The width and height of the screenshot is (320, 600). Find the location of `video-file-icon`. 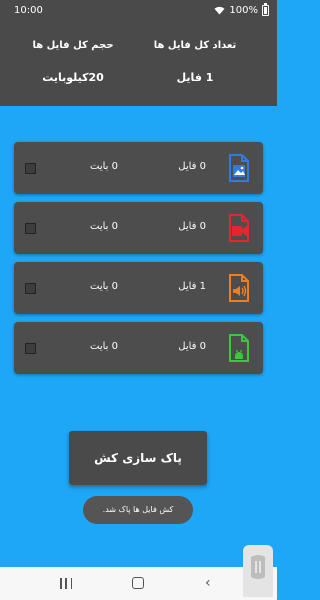

video-file-icon is located at coordinates (239, 228).